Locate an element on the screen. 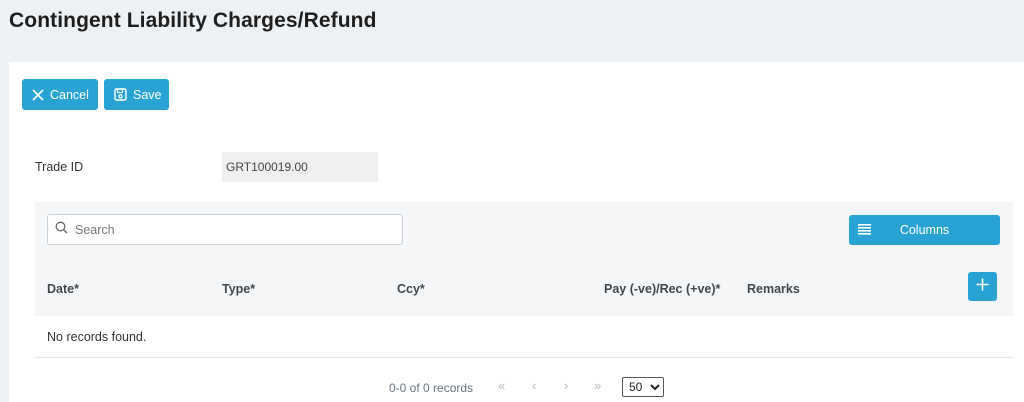  column-header-type: Type* is located at coordinates (238, 289).